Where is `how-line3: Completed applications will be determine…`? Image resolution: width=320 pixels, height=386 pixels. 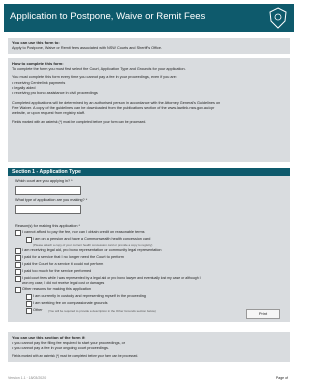 how-line3: Completed applications will be determine… is located at coordinates (116, 103).